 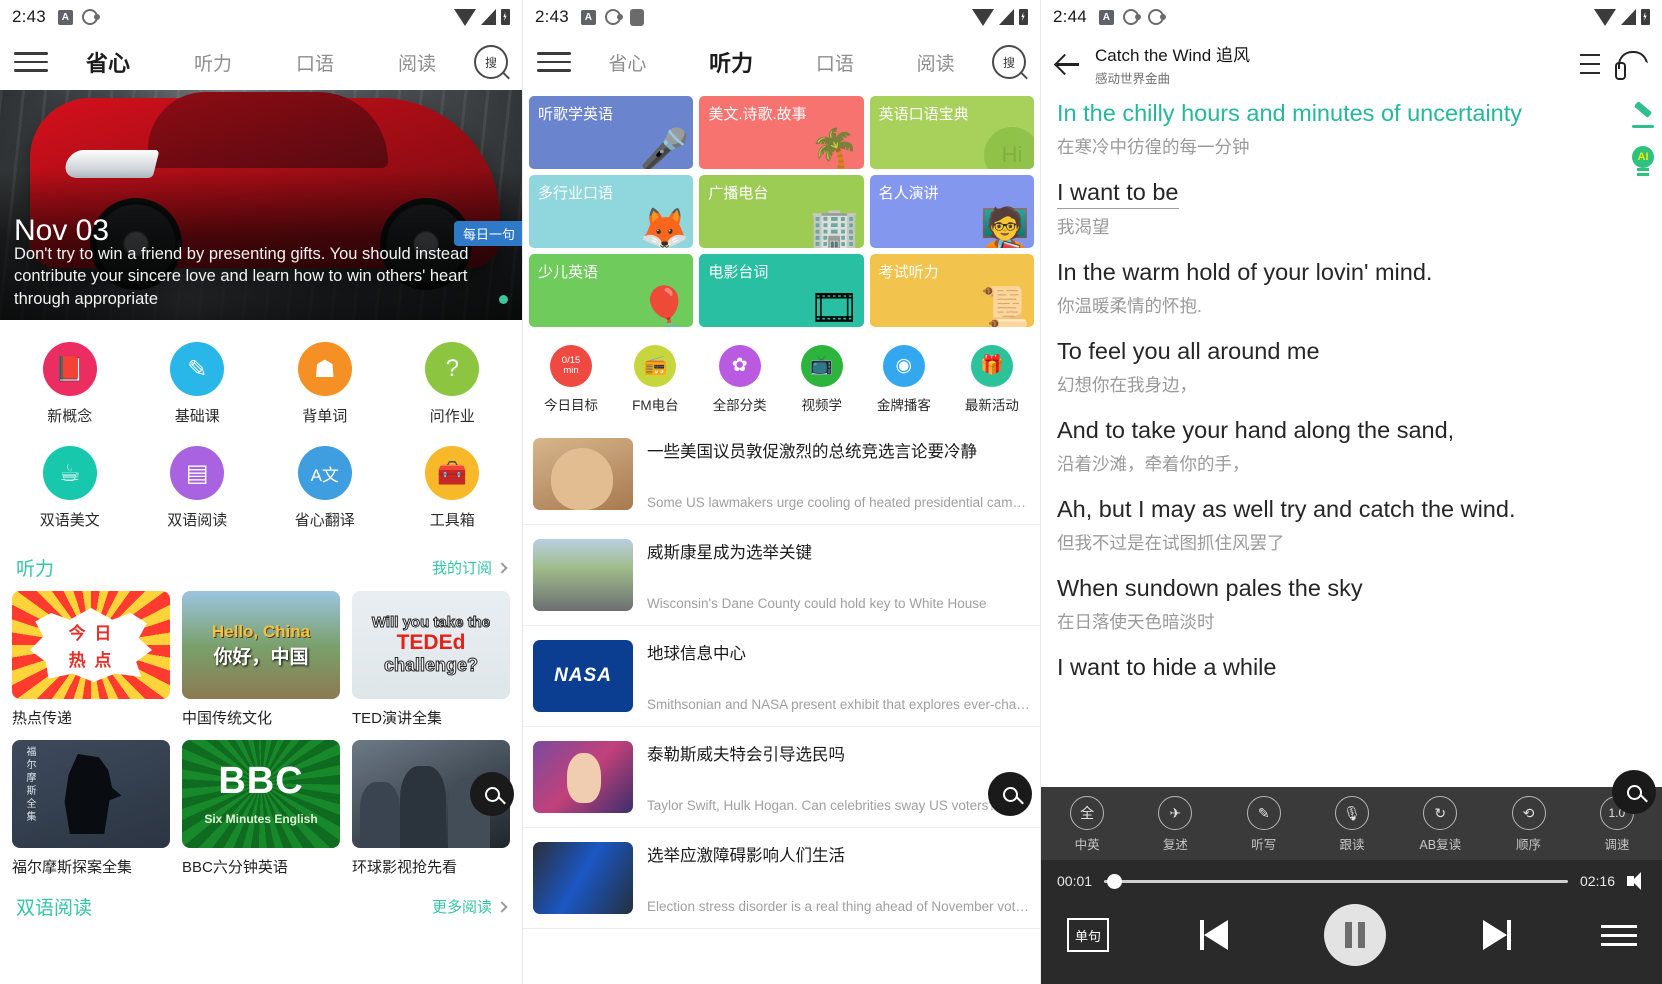 What do you see at coordinates (1087, 824) in the screenshot?
I see `player-tool-bilingual: 全 中英` at bounding box center [1087, 824].